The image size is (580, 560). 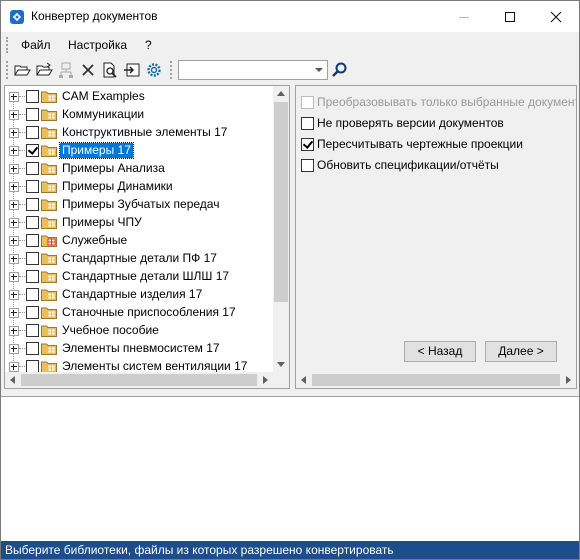 I want to click on option-row: Пересчитывать чертежные проекции, so click(x=437, y=144).